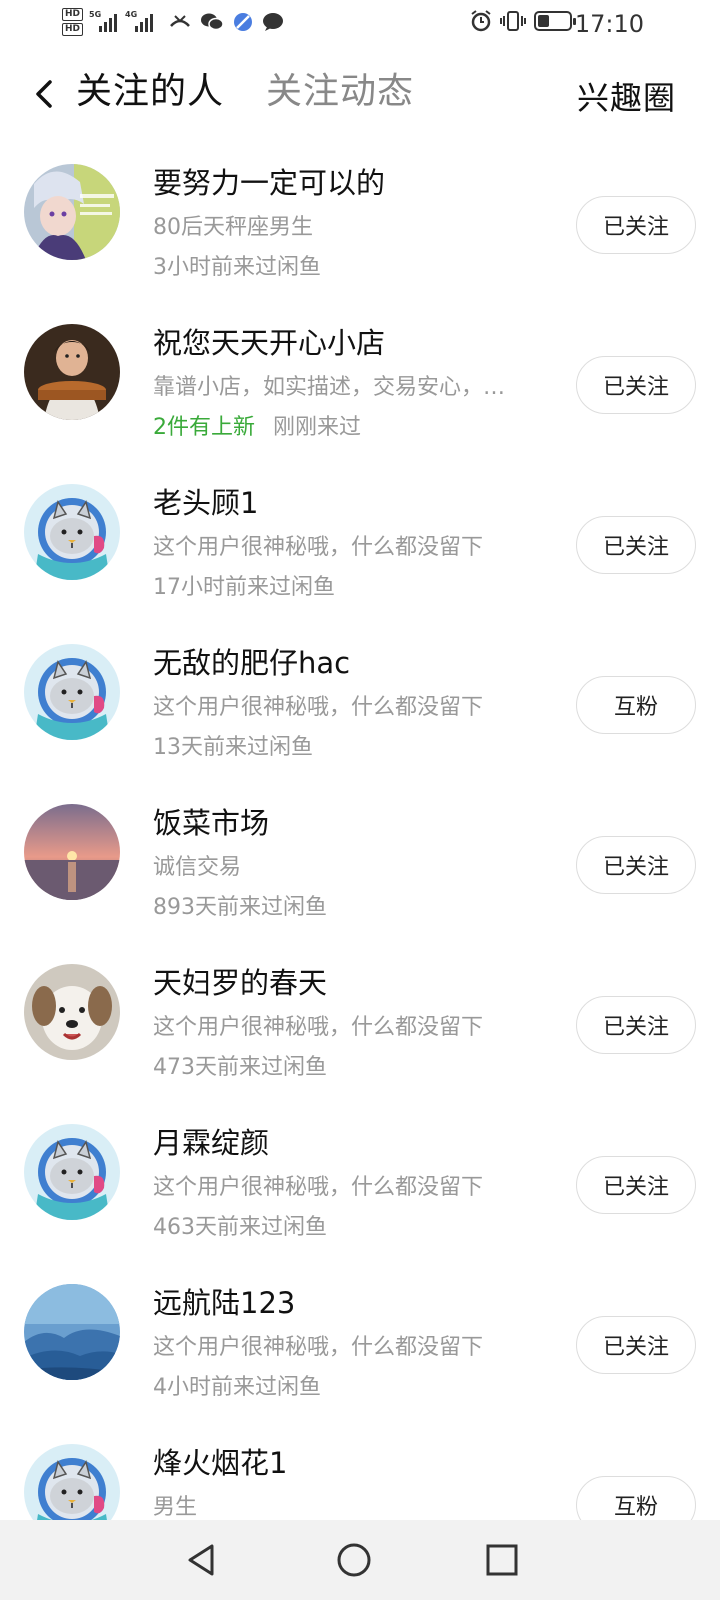  Describe the element at coordinates (626, 98) in the screenshot. I see `interest-circle-link: 兴趣圈` at that location.